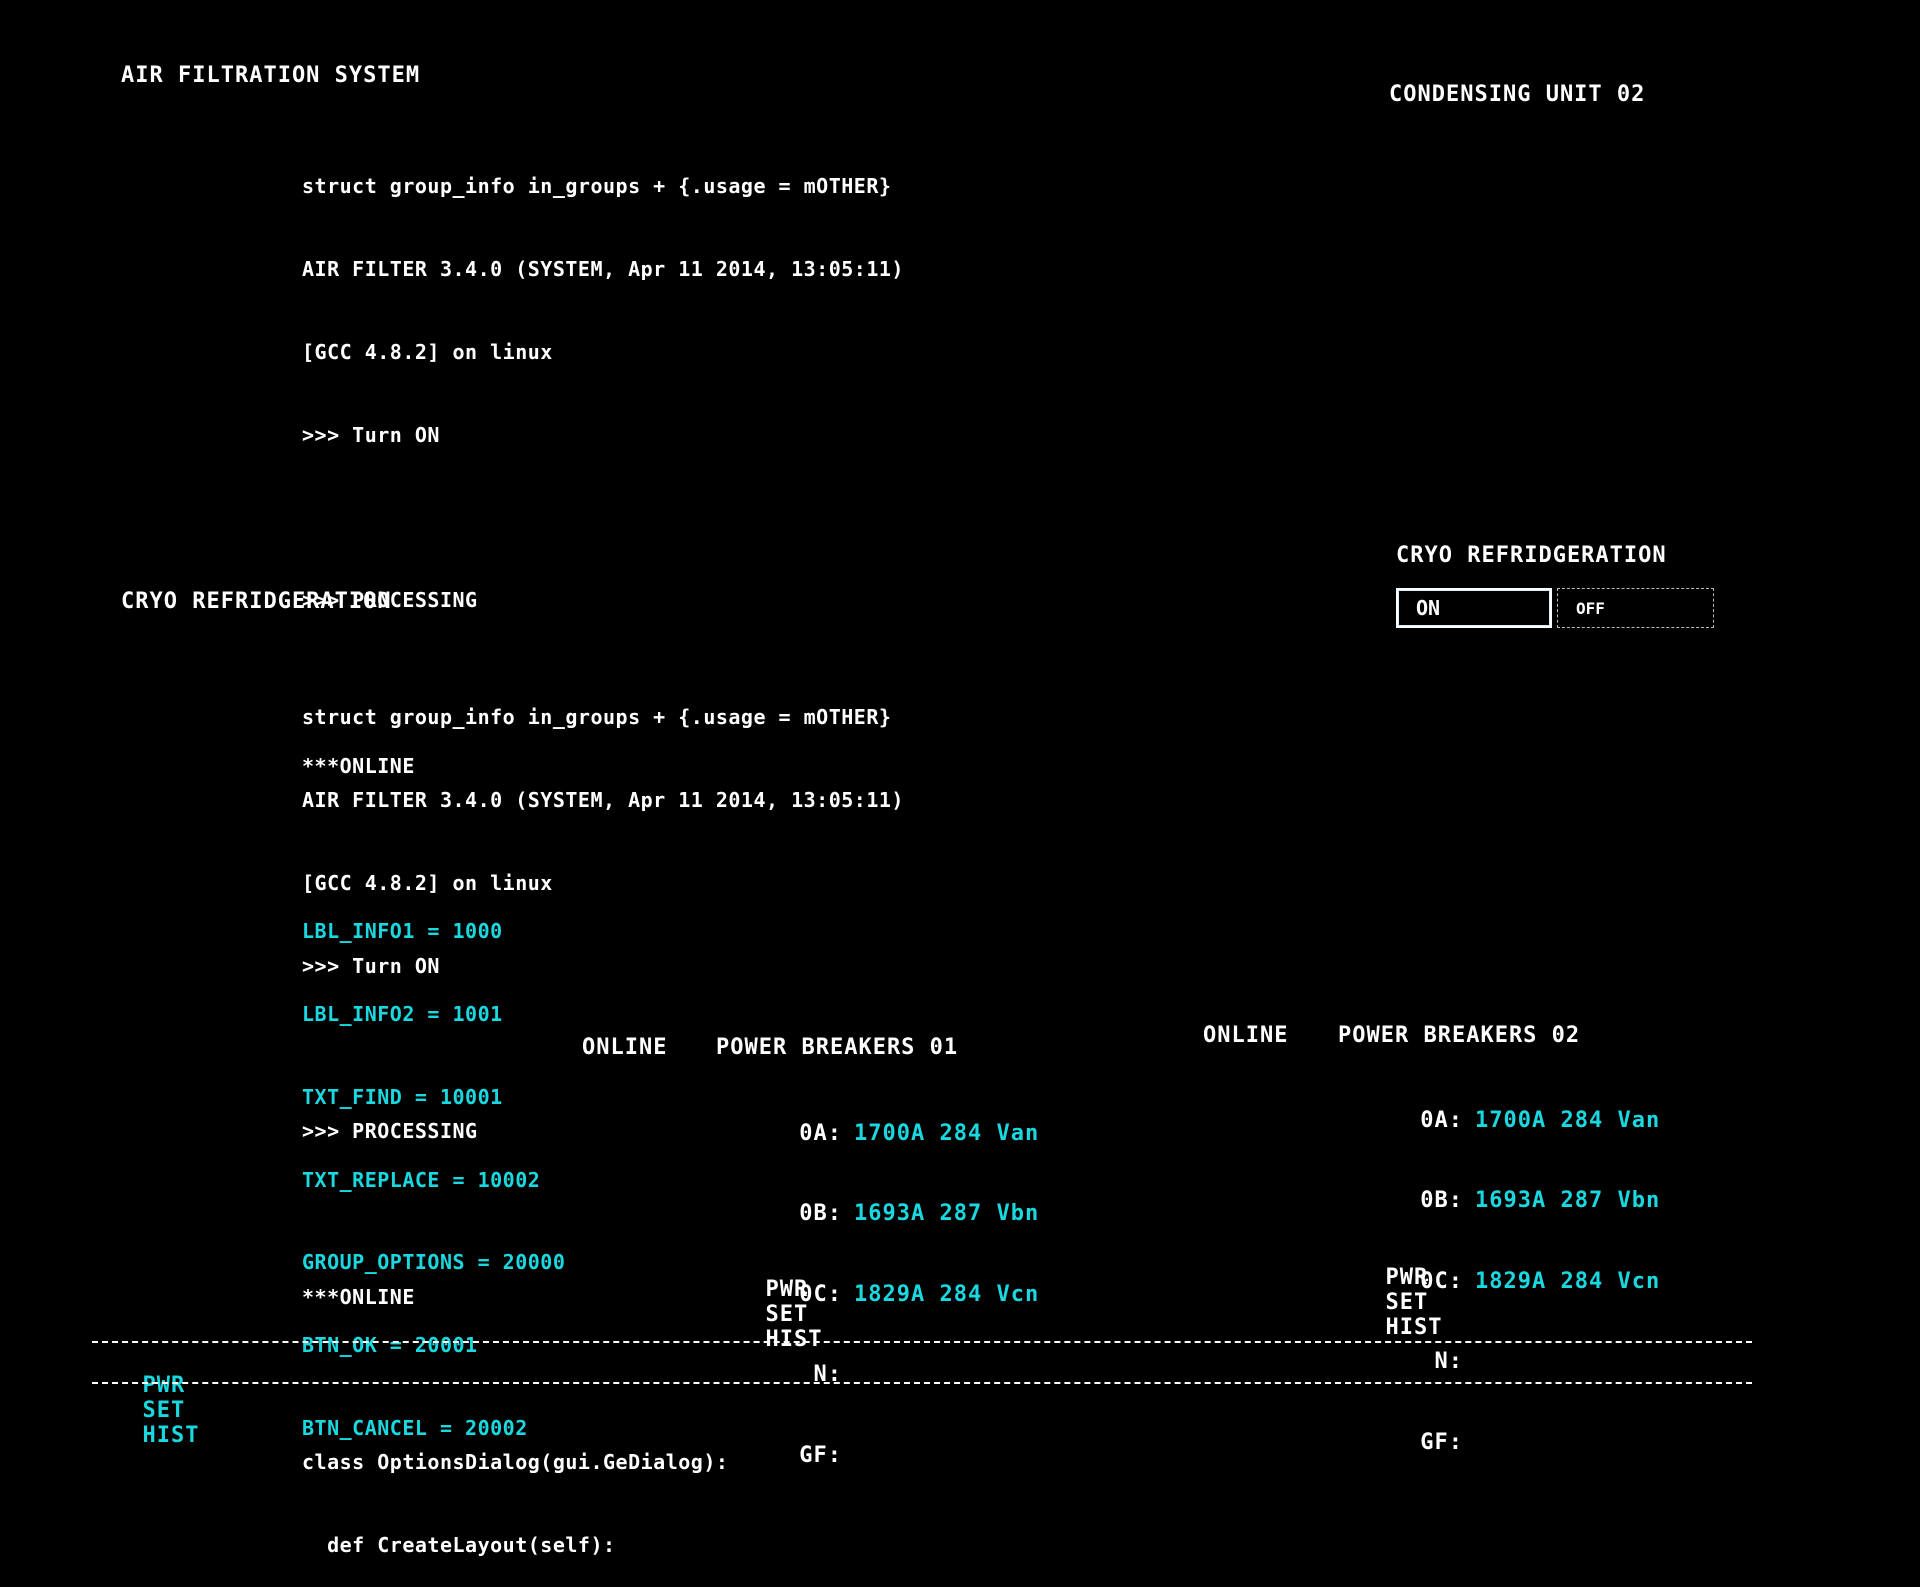  Describe the element at coordinates (1448, 1362) in the screenshot. I see `breaker-phase-label: N:` at that location.